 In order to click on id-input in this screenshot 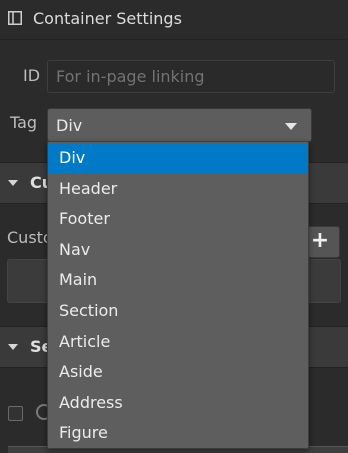, I will do `click(191, 76)`.